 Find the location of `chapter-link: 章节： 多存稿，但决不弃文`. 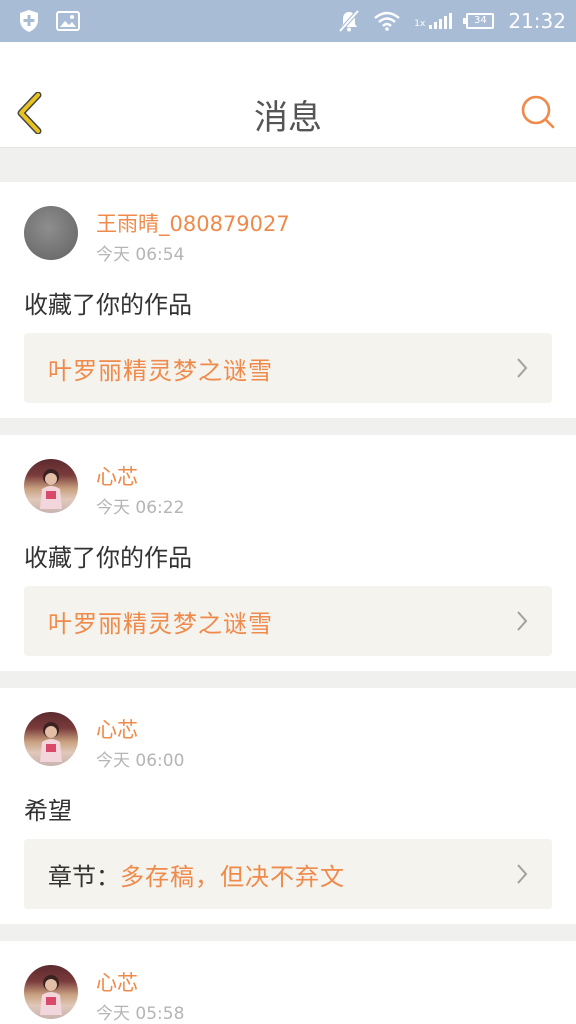

chapter-link: 章节： 多存稿，但决不弃文 is located at coordinates (288, 874).